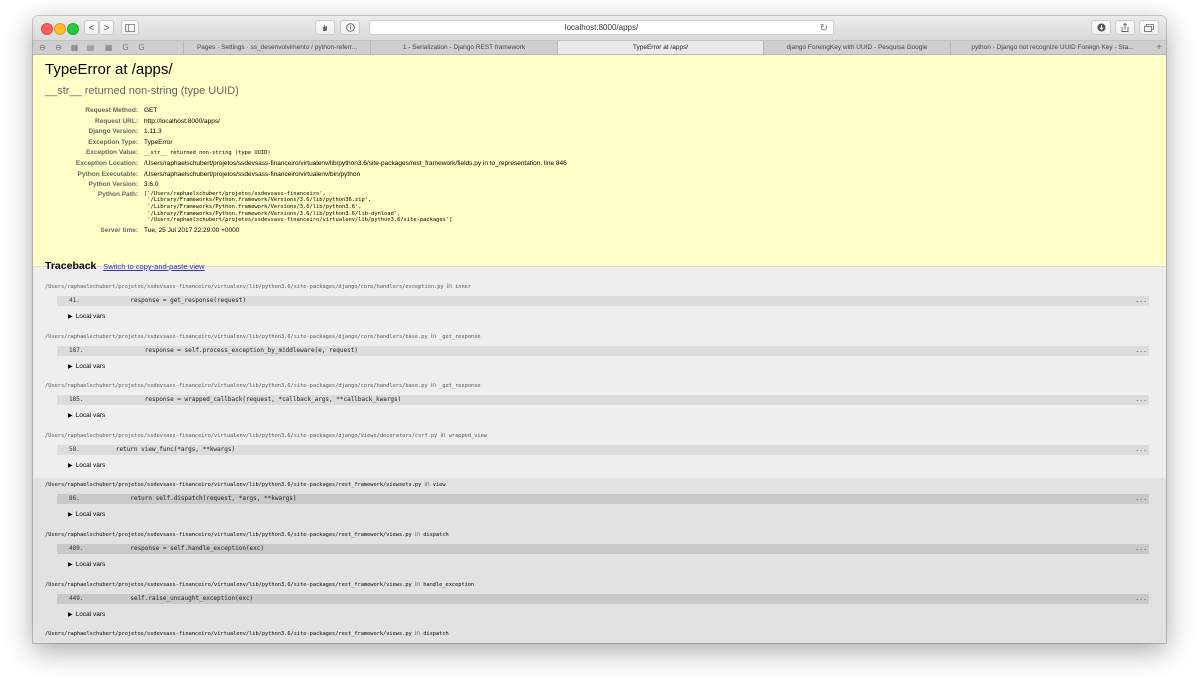 This screenshot has height=690, width=1199. Describe the element at coordinates (116, 121) in the screenshot. I see `meta-label: Request URL:` at that location.